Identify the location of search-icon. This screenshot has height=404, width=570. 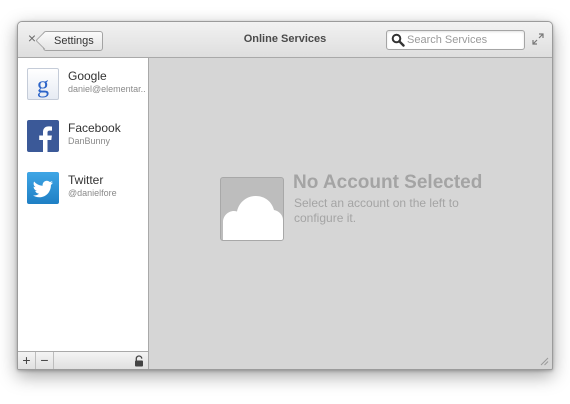
(398, 40).